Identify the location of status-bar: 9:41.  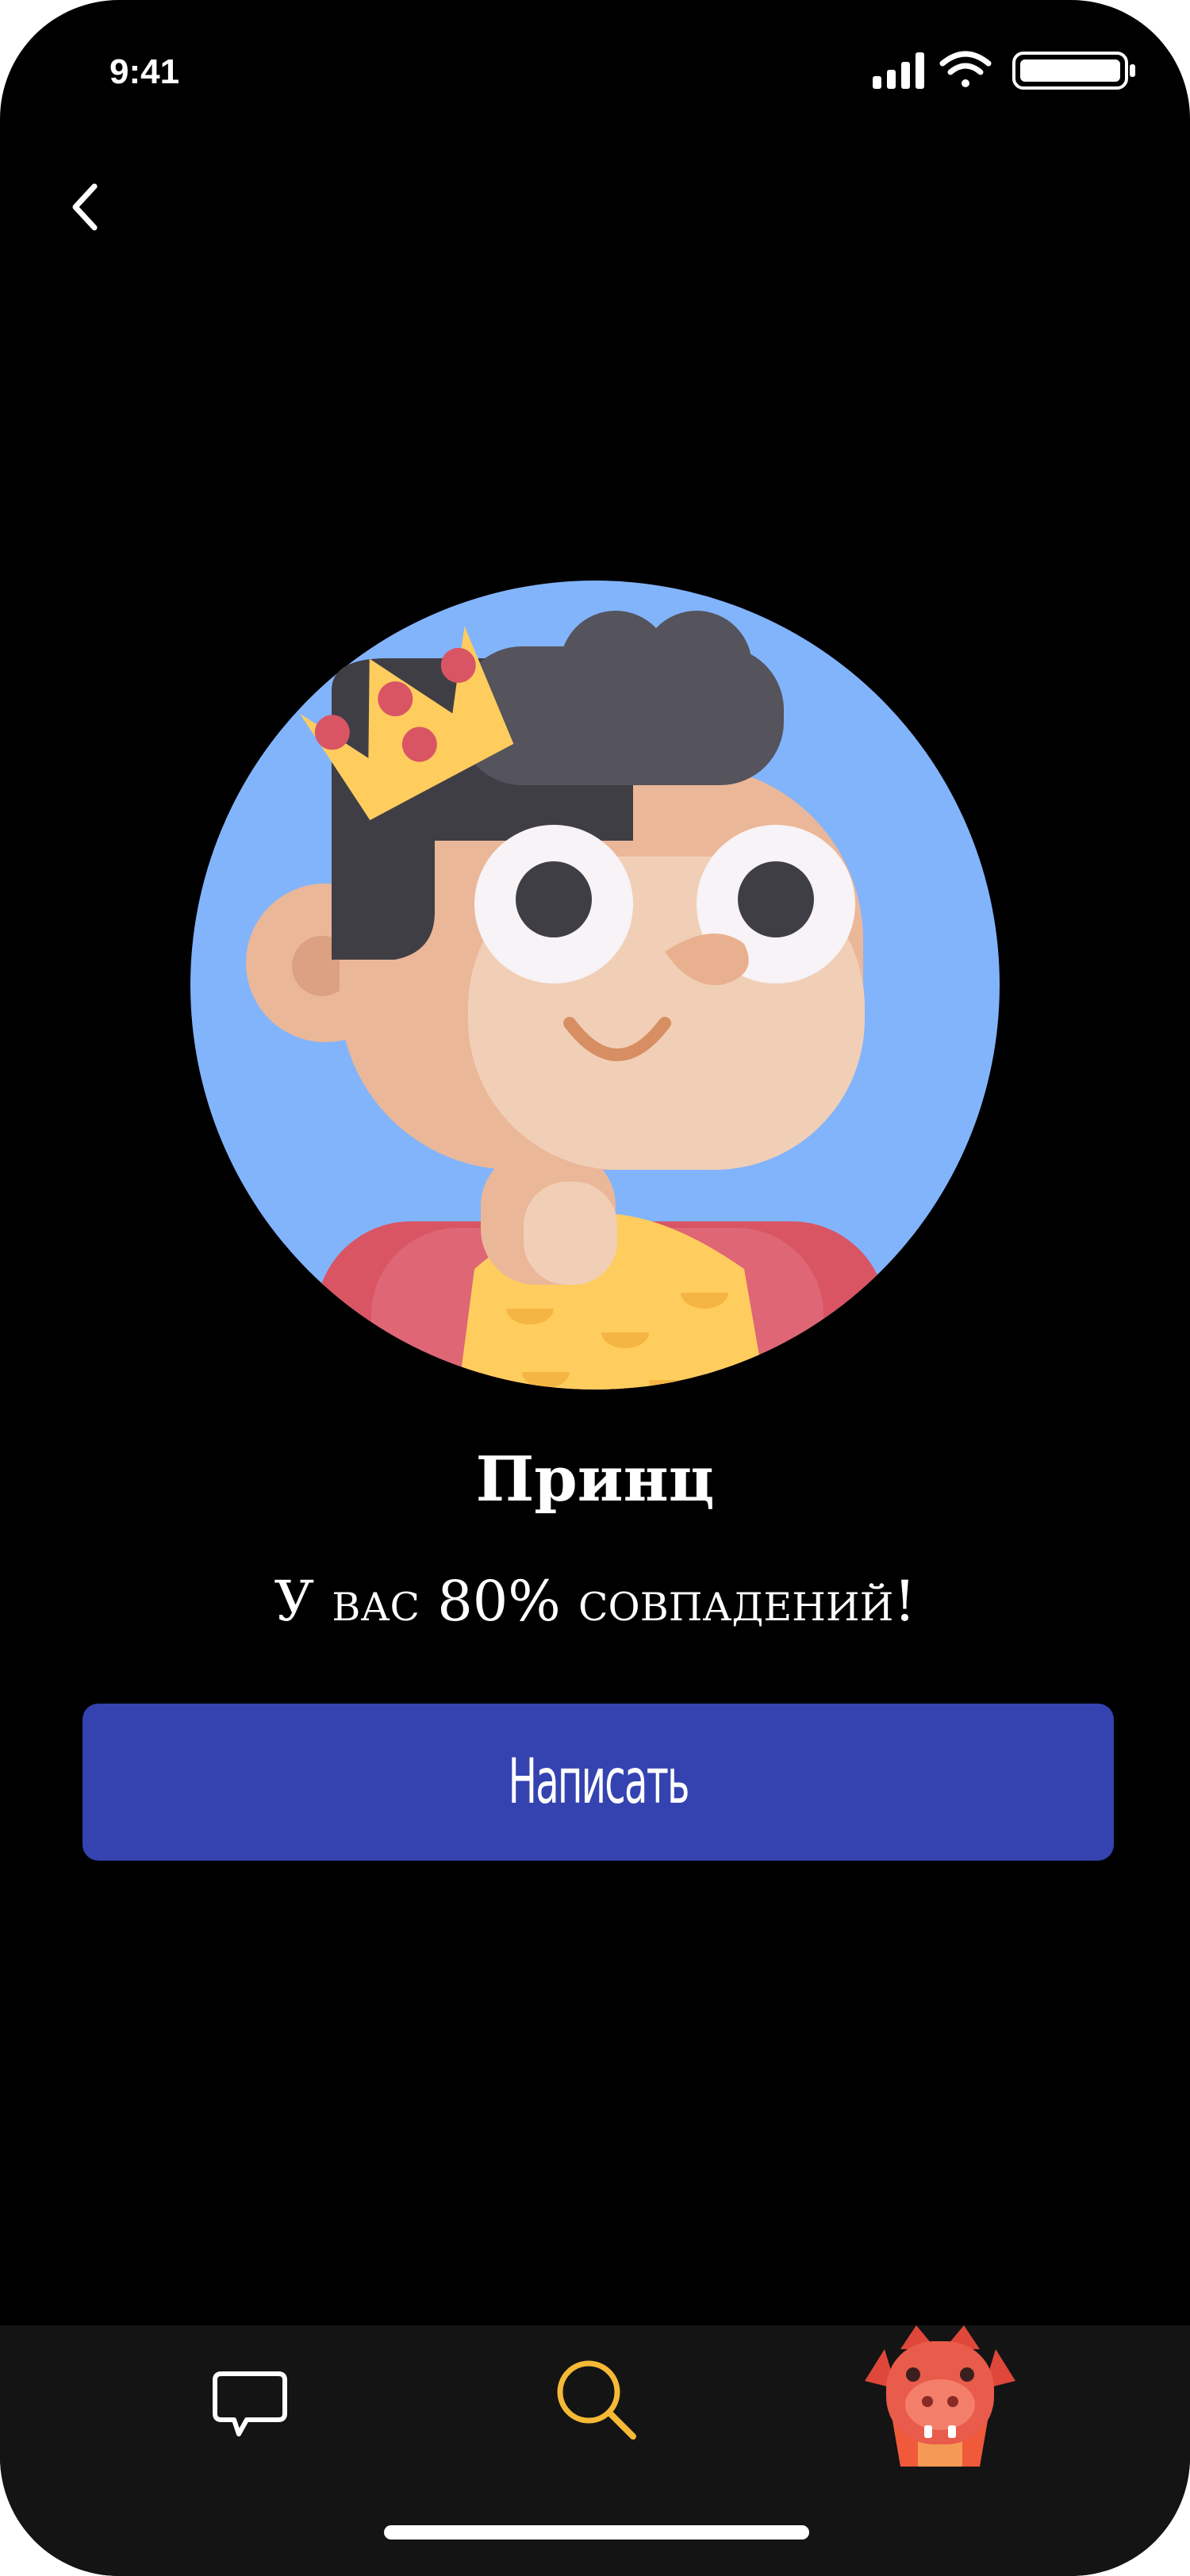
(595, 72).